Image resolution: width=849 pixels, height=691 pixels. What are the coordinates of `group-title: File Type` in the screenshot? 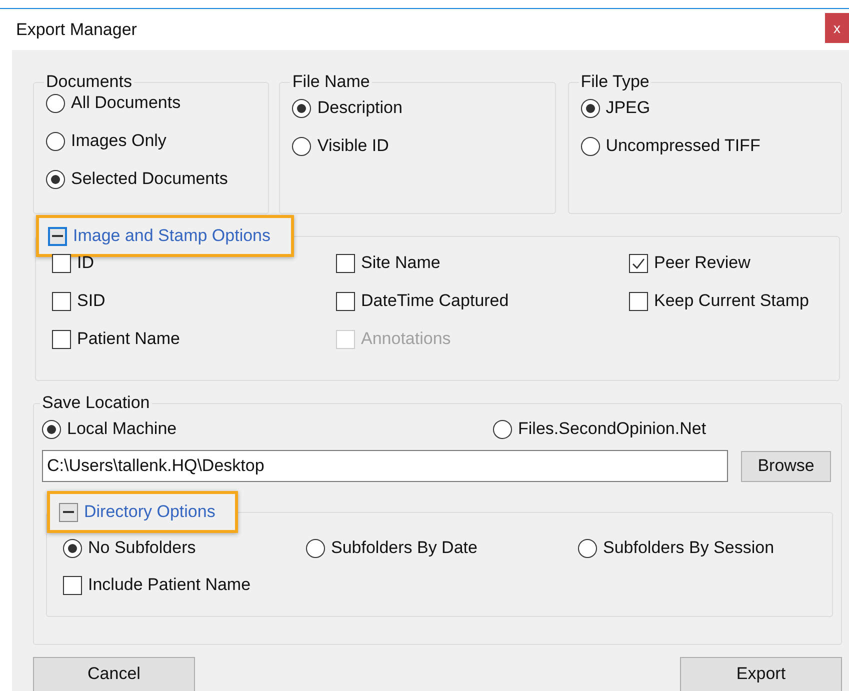 It's located at (615, 82).